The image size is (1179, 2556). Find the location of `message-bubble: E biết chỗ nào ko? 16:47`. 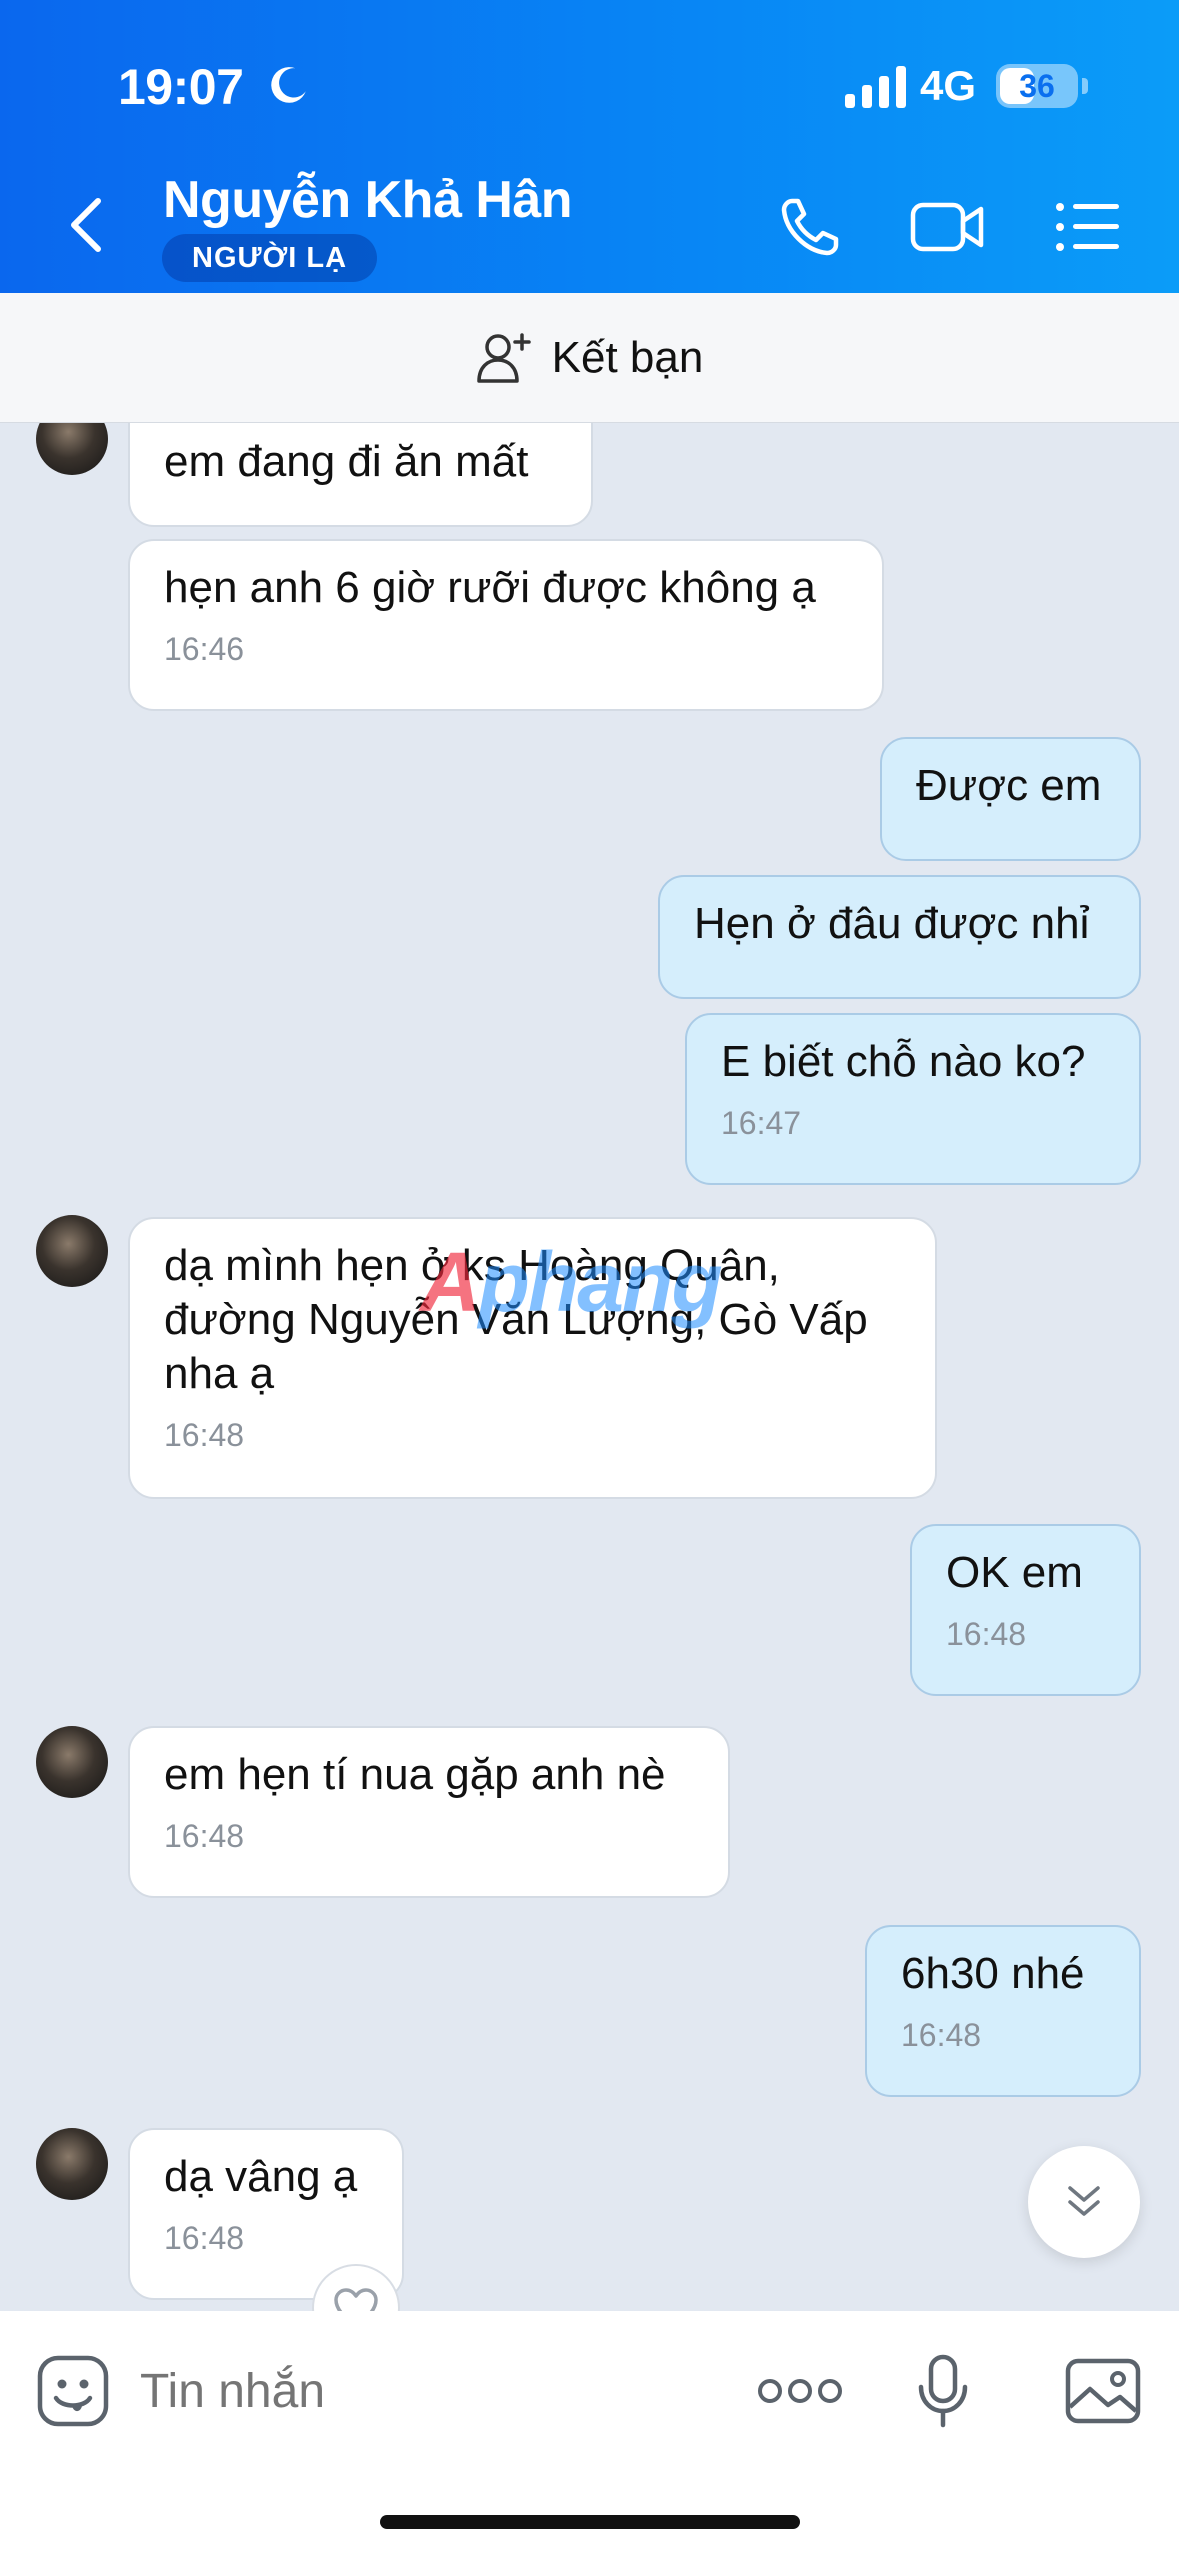

message-bubble: E biết chỗ nào ko? 16:47 is located at coordinates (913, 1099).